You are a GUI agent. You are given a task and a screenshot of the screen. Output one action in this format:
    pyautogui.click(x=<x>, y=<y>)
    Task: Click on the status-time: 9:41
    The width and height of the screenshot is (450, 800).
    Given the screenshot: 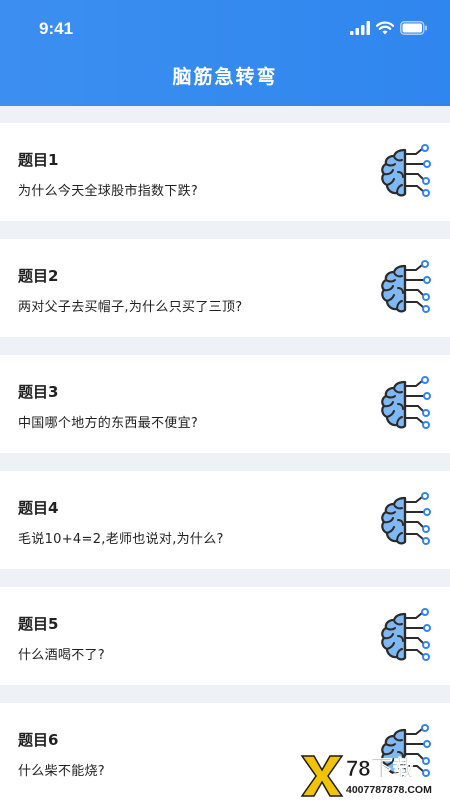 What is the action you would take?
    pyautogui.click(x=56, y=28)
    